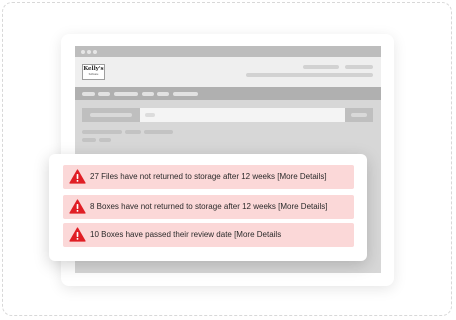 The height and width of the screenshot is (320, 456). What do you see at coordinates (150, 115) in the screenshot?
I see `input-placeholder` at bounding box center [150, 115].